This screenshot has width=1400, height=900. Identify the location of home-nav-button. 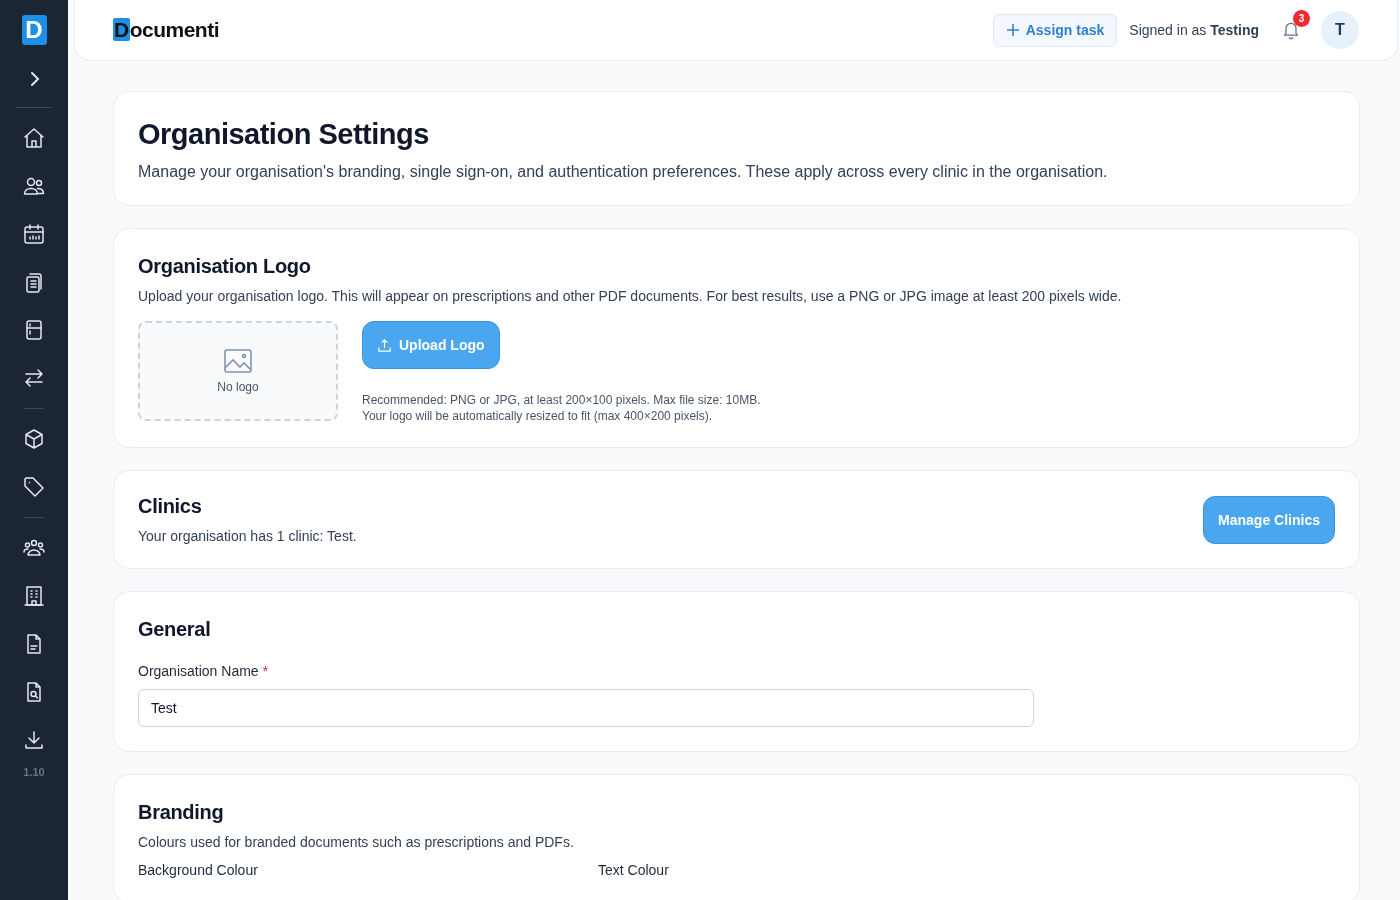
(34, 138).